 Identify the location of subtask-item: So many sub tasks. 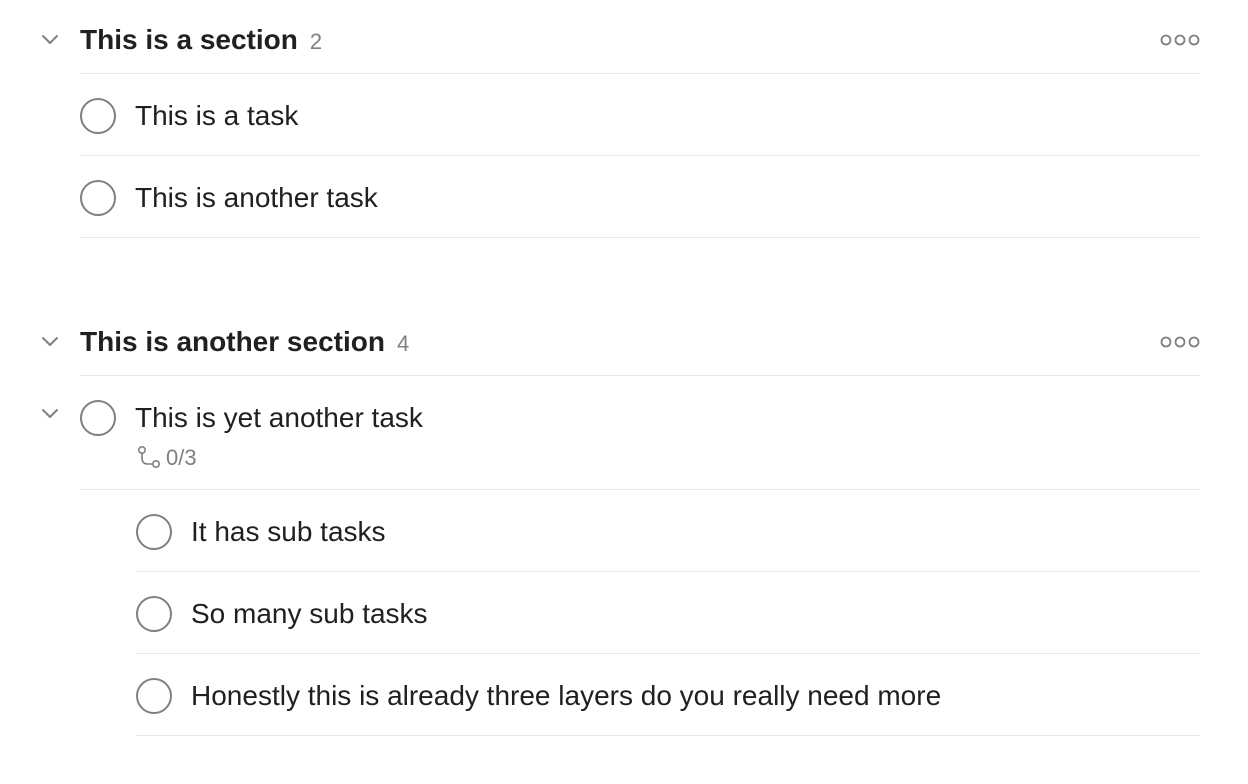
(668, 613).